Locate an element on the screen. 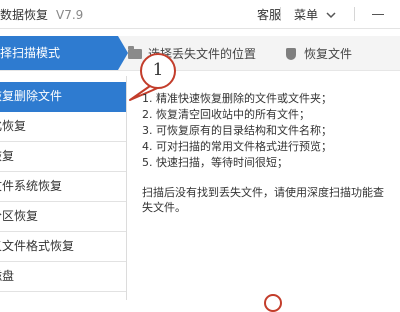 Image resolution: width=400 pixels, height=312 pixels. service-link: 客服 is located at coordinates (269, 14).